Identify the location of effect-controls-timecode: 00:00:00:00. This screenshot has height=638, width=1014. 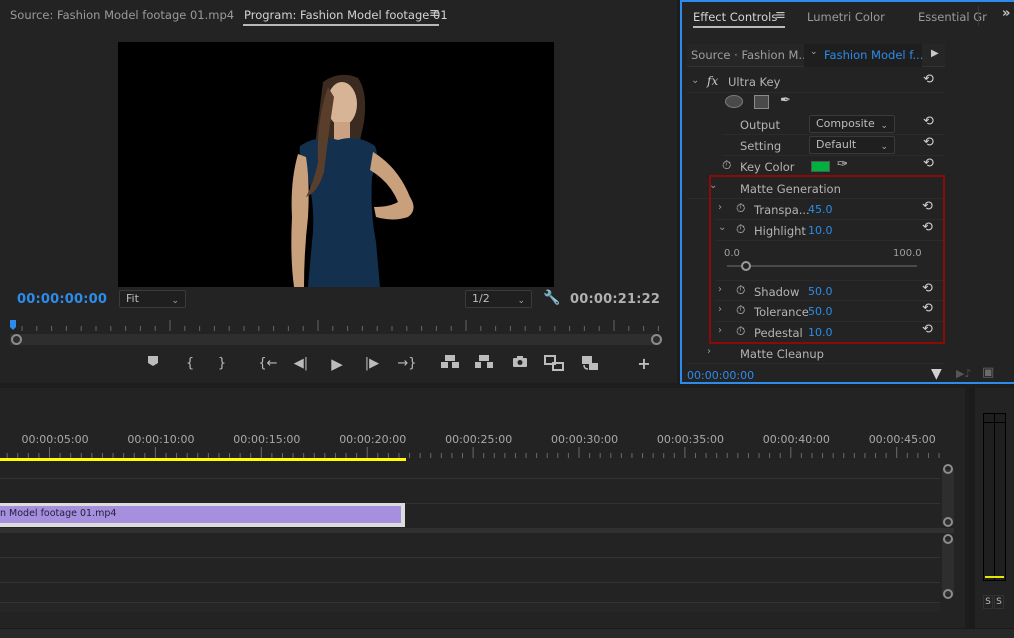
(720, 375).